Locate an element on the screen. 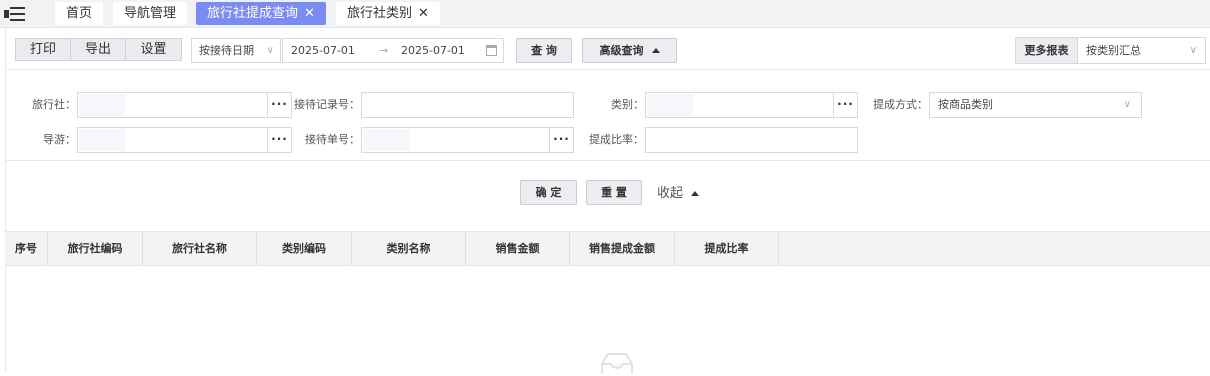 Image resolution: width=1210 pixels, height=376 pixels. query-button: 查 询 is located at coordinates (544, 50).